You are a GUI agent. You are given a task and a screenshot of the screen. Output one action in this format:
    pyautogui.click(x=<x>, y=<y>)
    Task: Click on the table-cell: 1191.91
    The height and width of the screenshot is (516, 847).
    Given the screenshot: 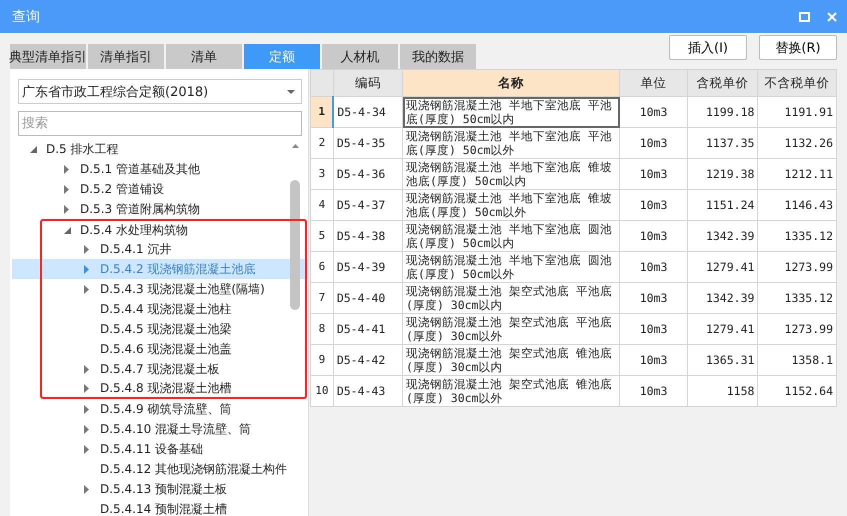 What is the action you would take?
    pyautogui.click(x=797, y=112)
    